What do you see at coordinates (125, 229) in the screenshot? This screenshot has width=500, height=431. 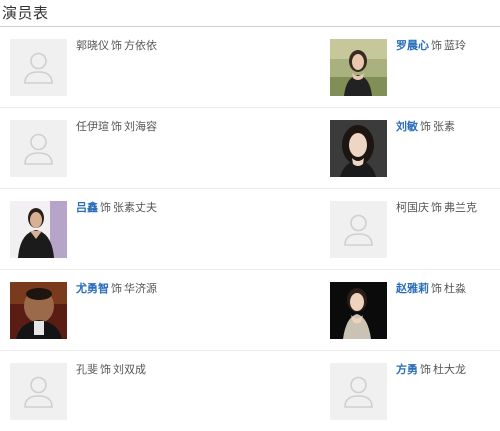 I see `cast-entry: 吕鑫饰张素丈夫` at bounding box center [125, 229].